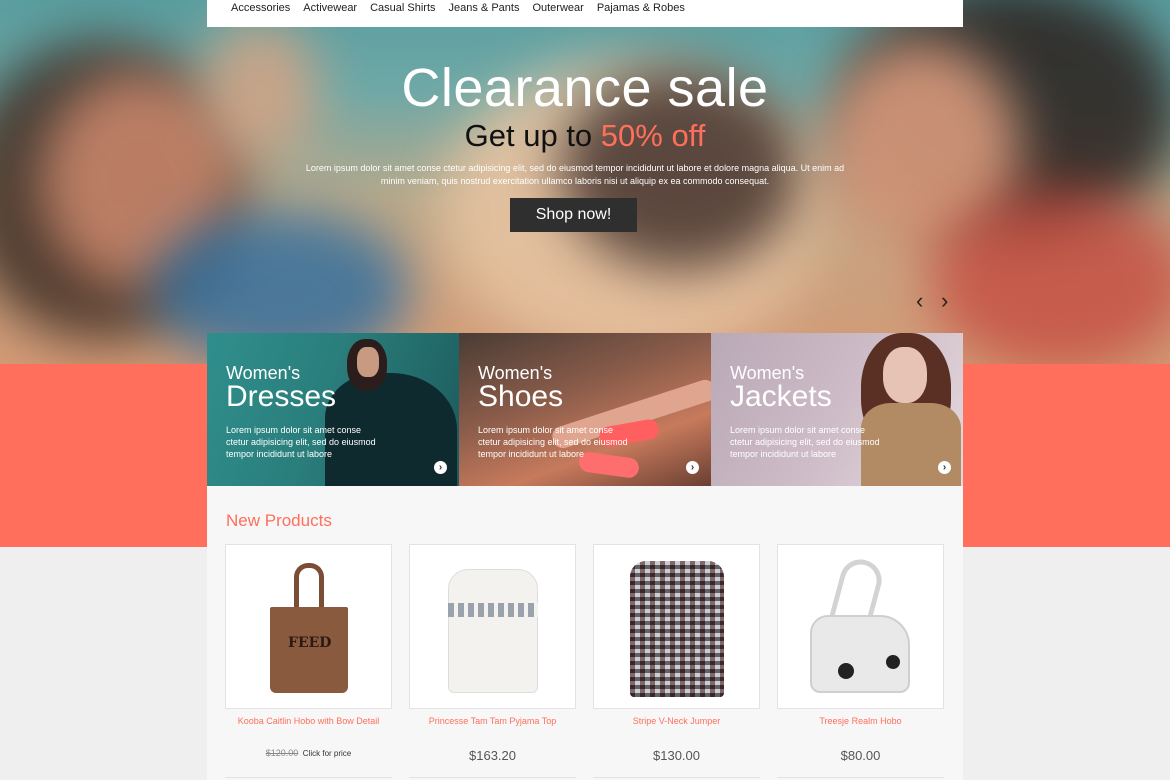 This screenshot has width=1170, height=780. I want to click on nav-item-pajamas-robes: Pajamas & Robes, so click(641, 7).